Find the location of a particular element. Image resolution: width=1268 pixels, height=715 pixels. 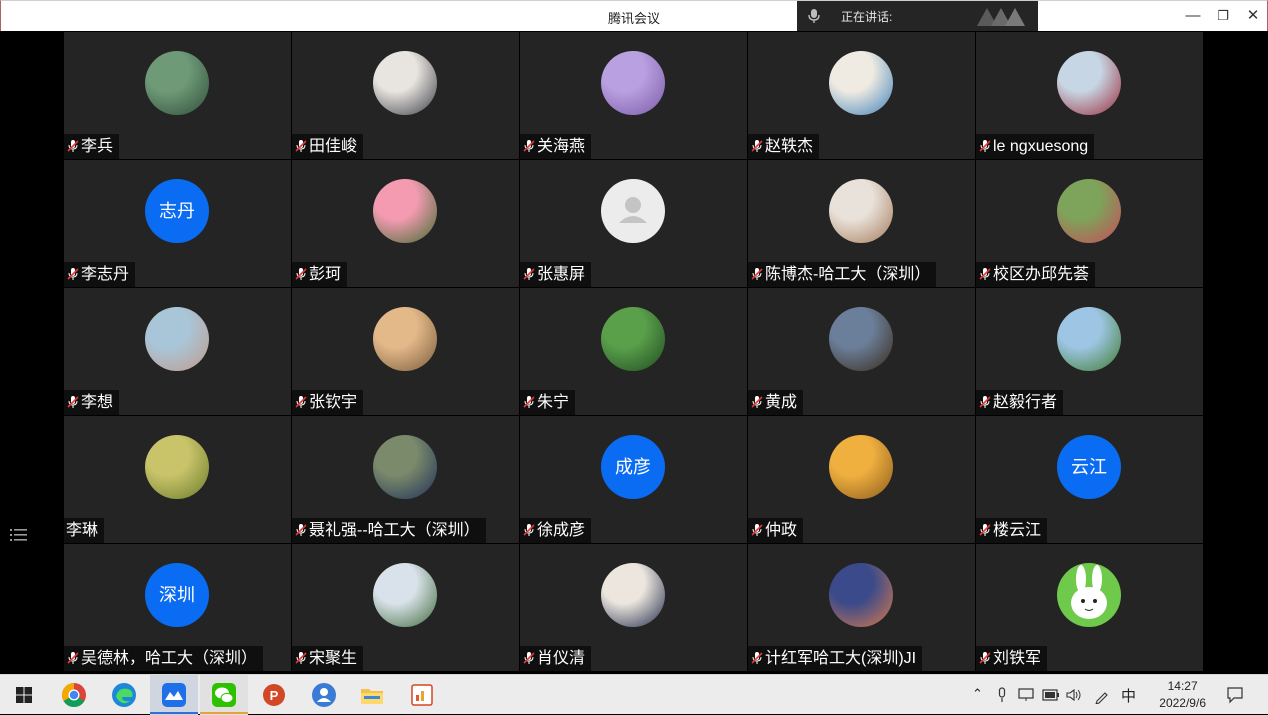

battery-icon is located at coordinates (1051, 695).